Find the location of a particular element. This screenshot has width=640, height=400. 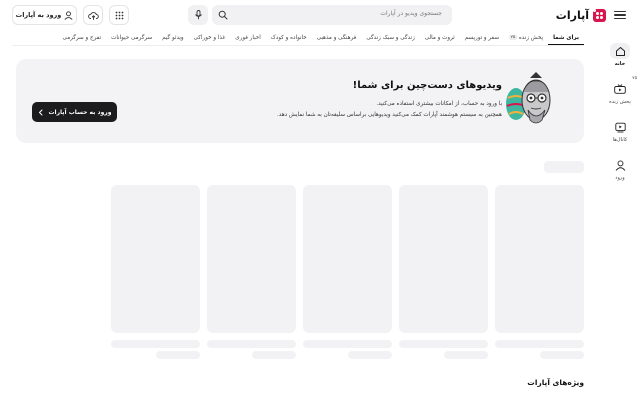

sidebar-item-channels: کانال‌ها is located at coordinates (620, 131).